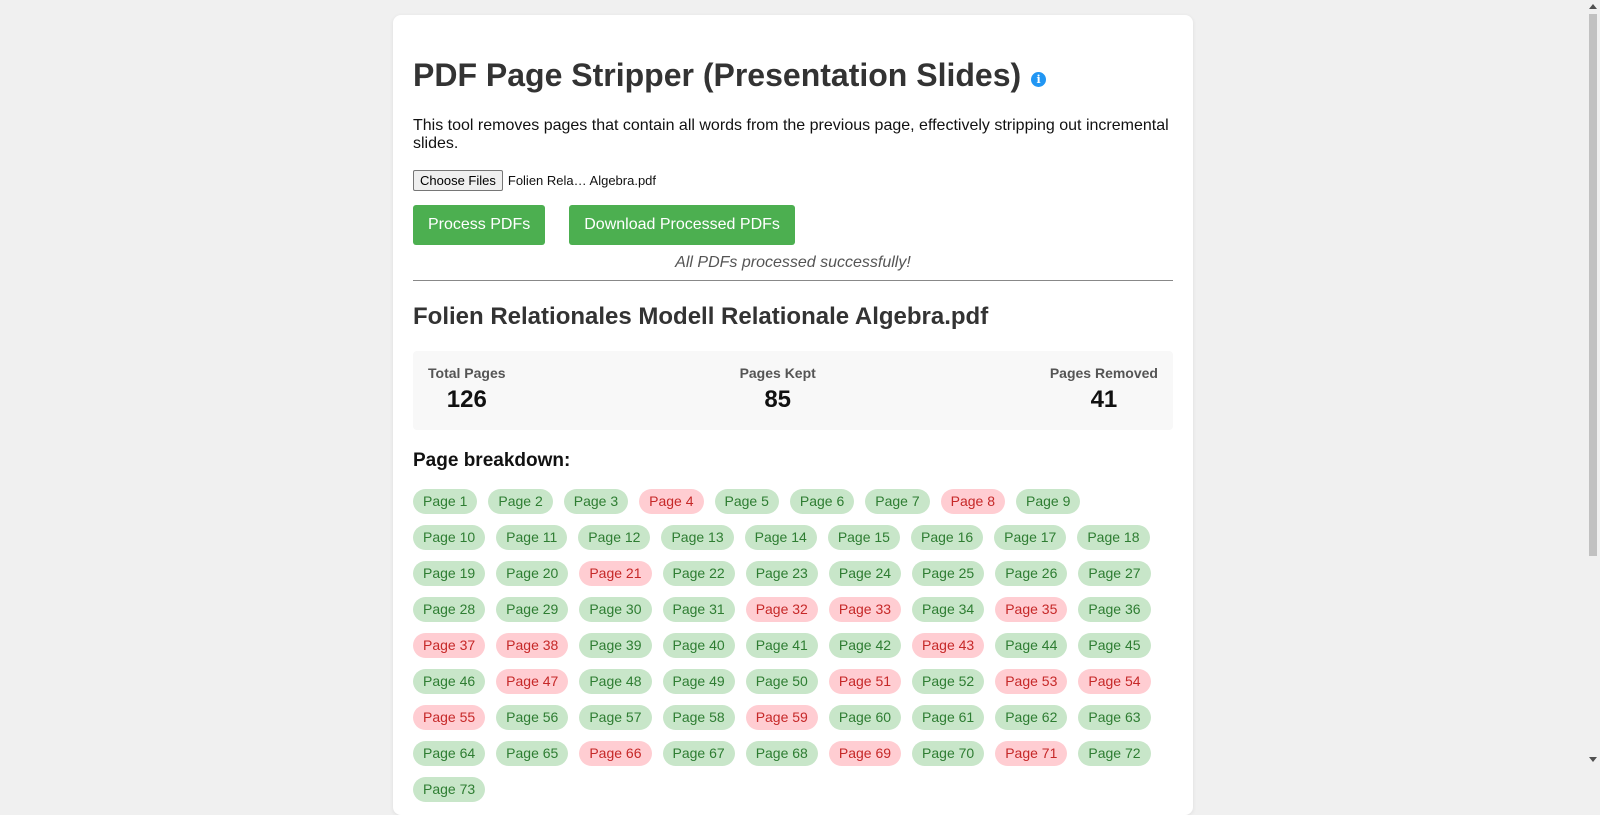 The height and width of the screenshot is (815, 1600). What do you see at coordinates (520, 501) in the screenshot?
I see `page-pill-kept: Page 2` at bounding box center [520, 501].